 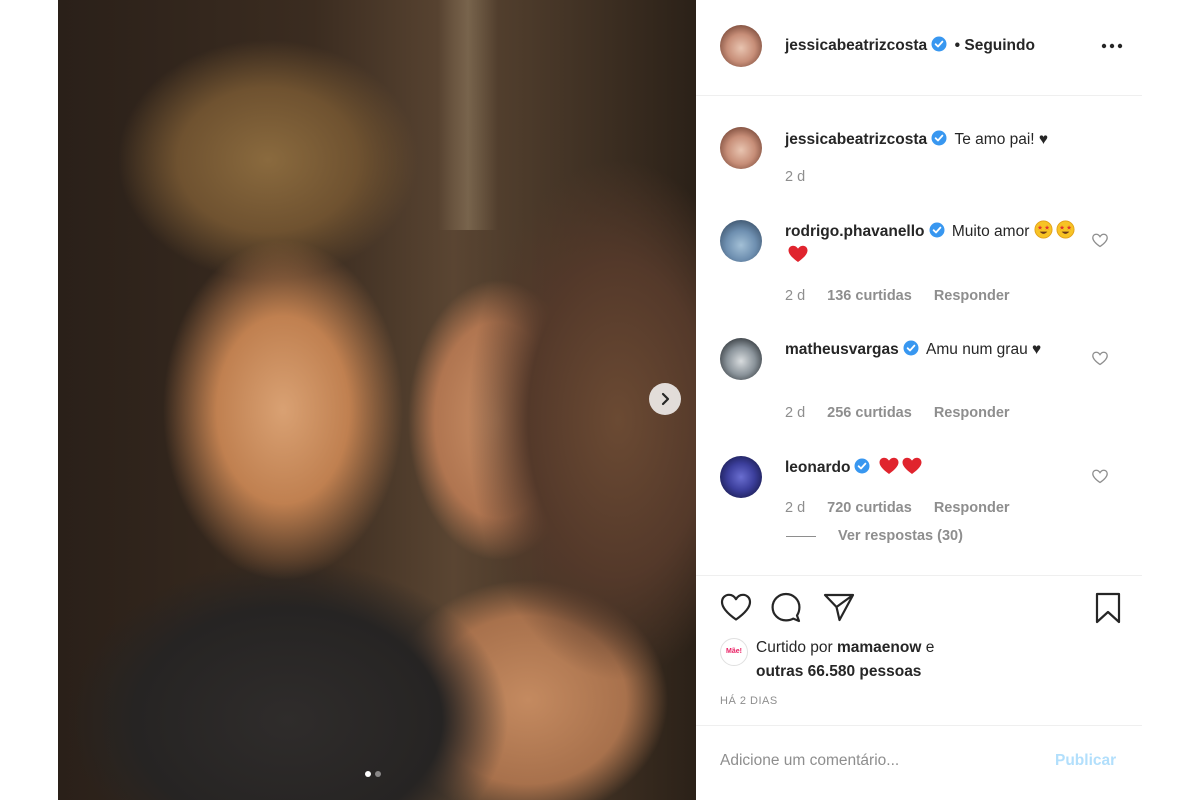 I want to click on publish-button: Publicar, so click(x=1085, y=761).